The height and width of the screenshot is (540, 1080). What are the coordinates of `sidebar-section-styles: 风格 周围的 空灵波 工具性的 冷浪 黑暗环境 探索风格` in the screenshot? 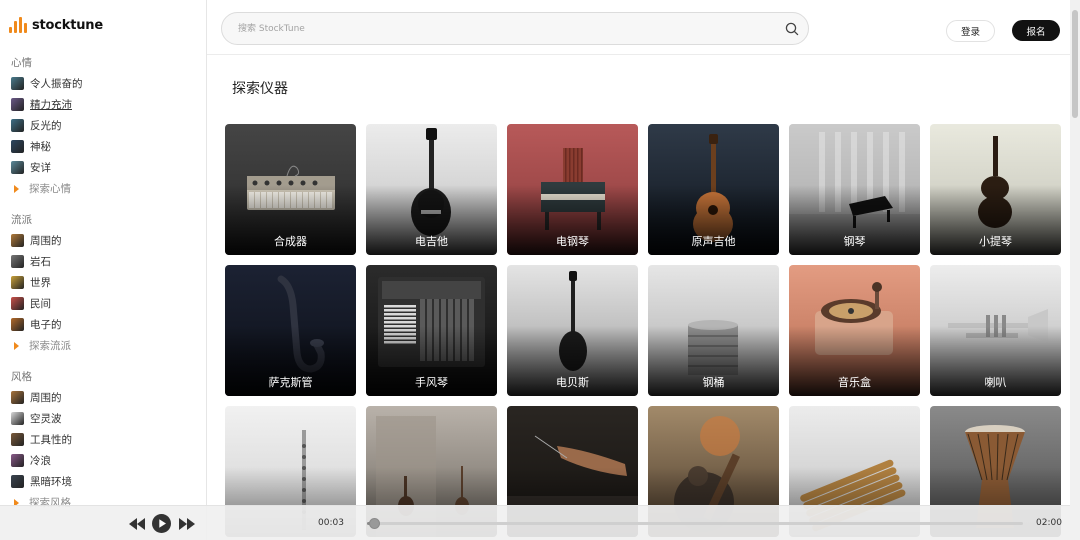 It's located at (106, 440).